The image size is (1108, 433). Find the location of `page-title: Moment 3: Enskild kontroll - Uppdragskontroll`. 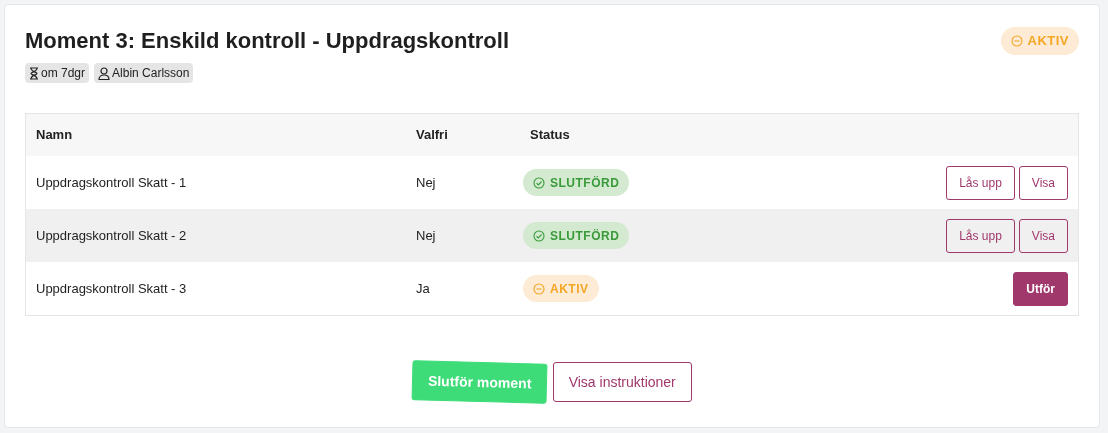

page-title: Moment 3: Enskild kontroll - Uppdragskontroll is located at coordinates (267, 41).